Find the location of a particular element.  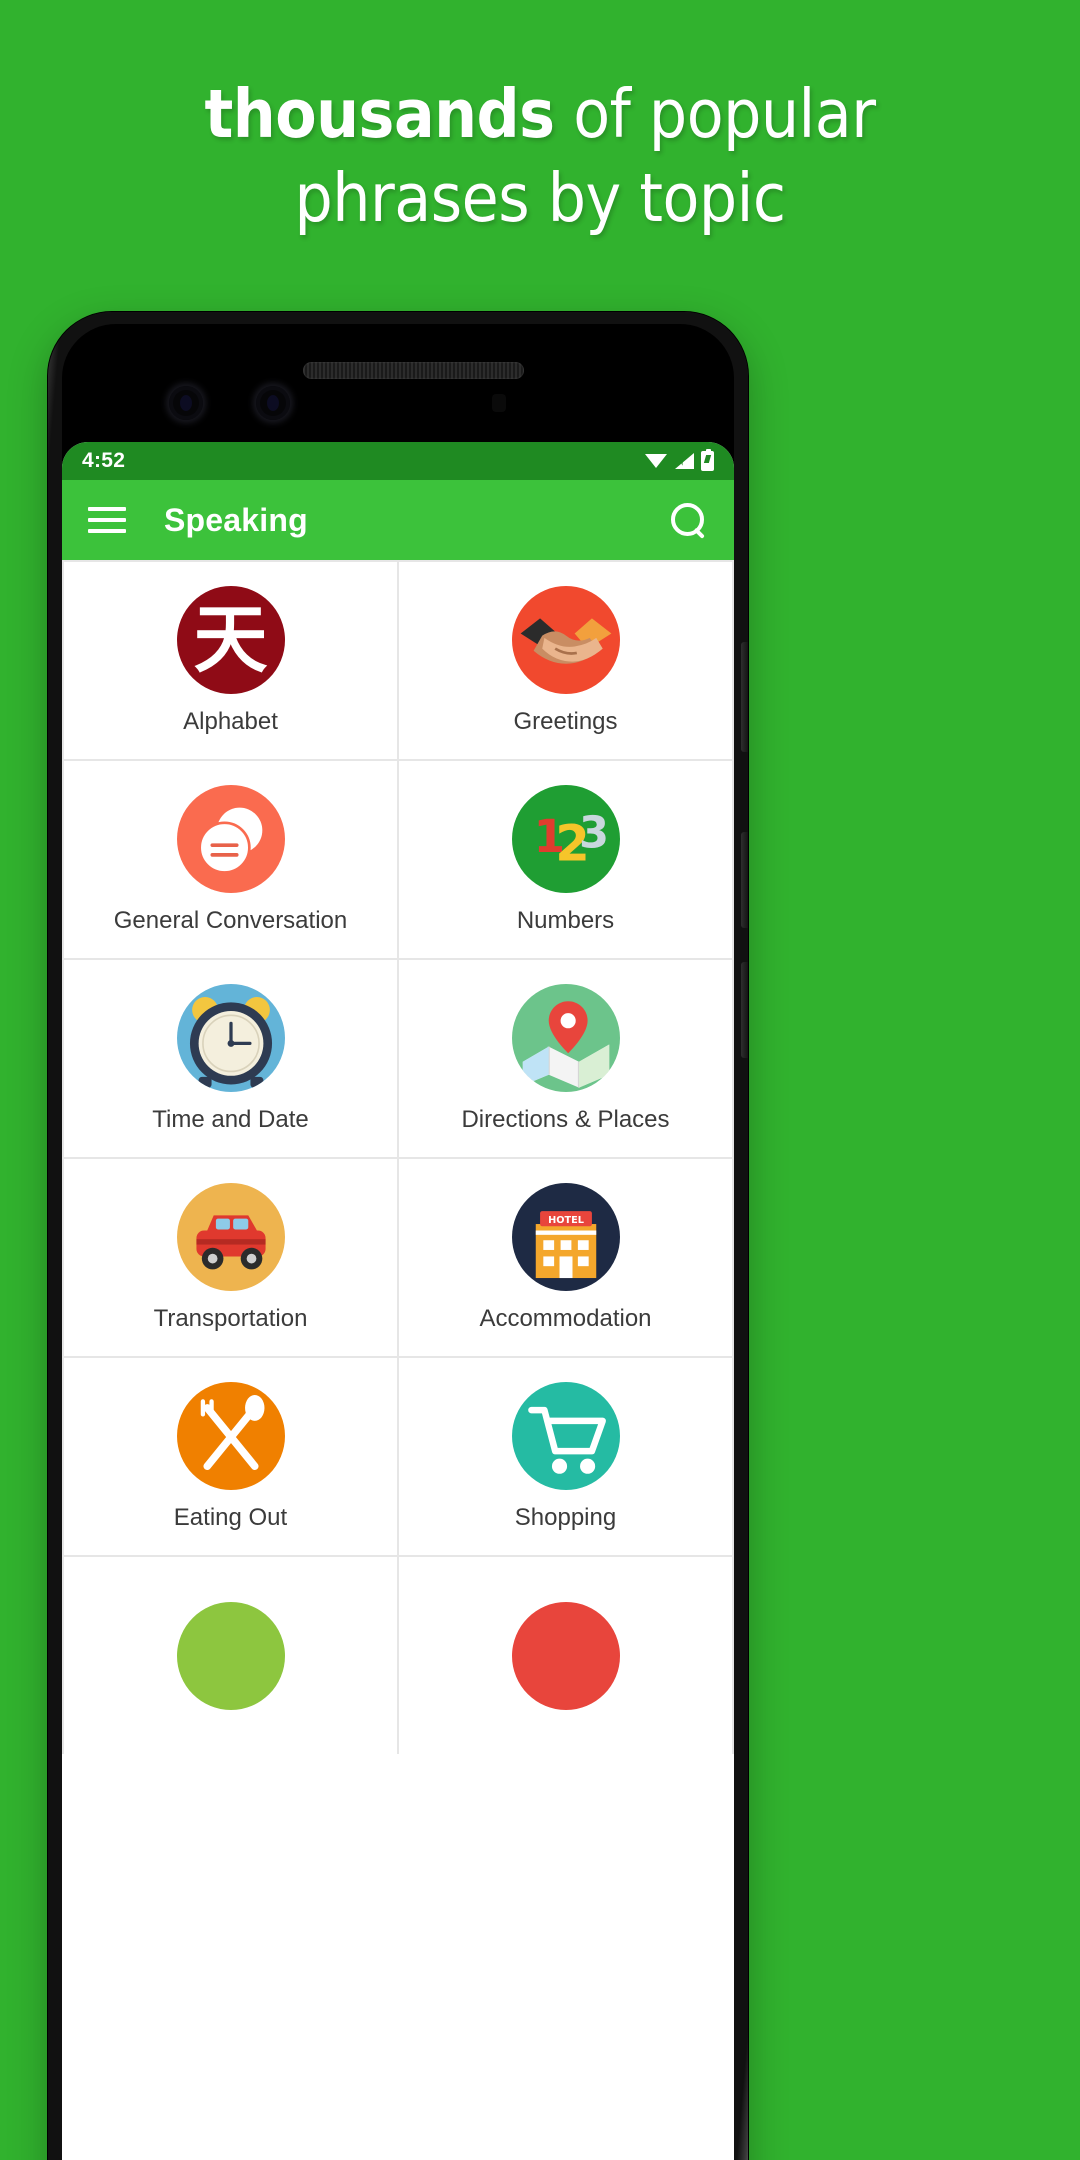

status-icon-group is located at coordinates (679, 460).